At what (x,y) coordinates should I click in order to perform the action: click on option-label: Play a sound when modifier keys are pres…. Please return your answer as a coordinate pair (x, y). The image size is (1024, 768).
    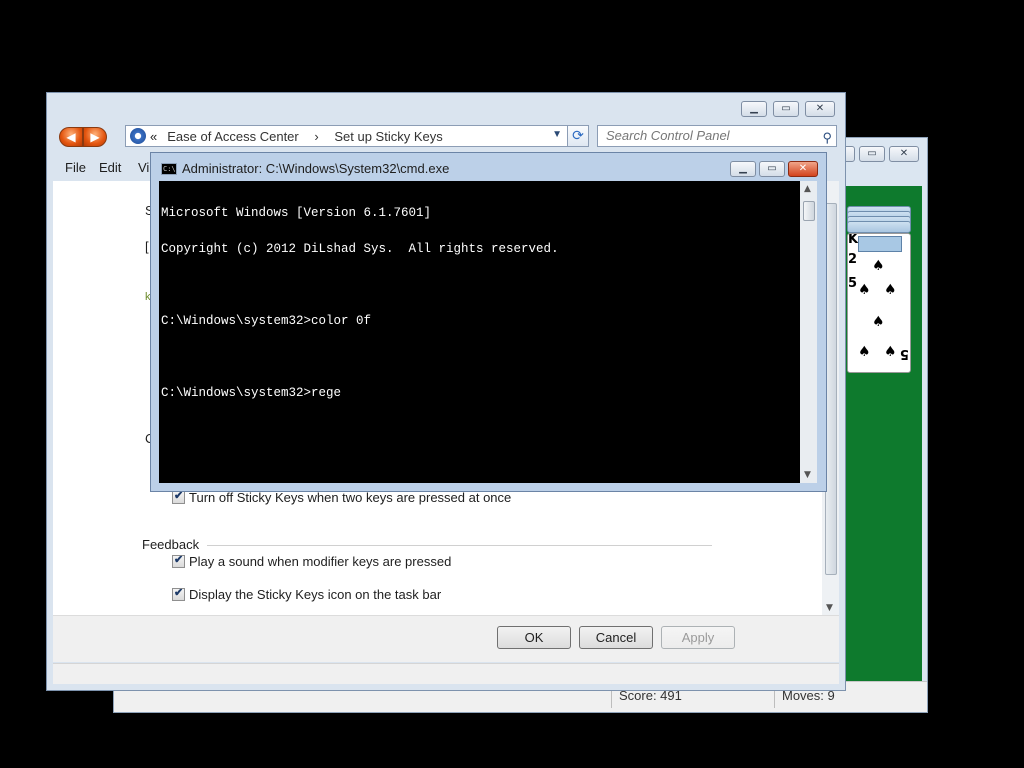
    Looking at the image, I should click on (320, 561).